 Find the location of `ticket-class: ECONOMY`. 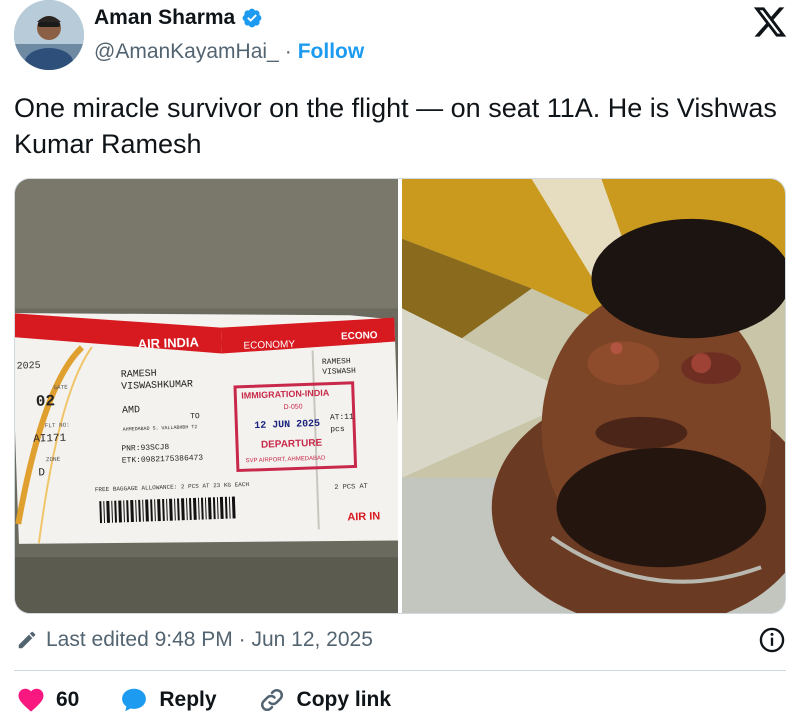

ticket-class: ECONOMY is located at coordinates (269, 345).